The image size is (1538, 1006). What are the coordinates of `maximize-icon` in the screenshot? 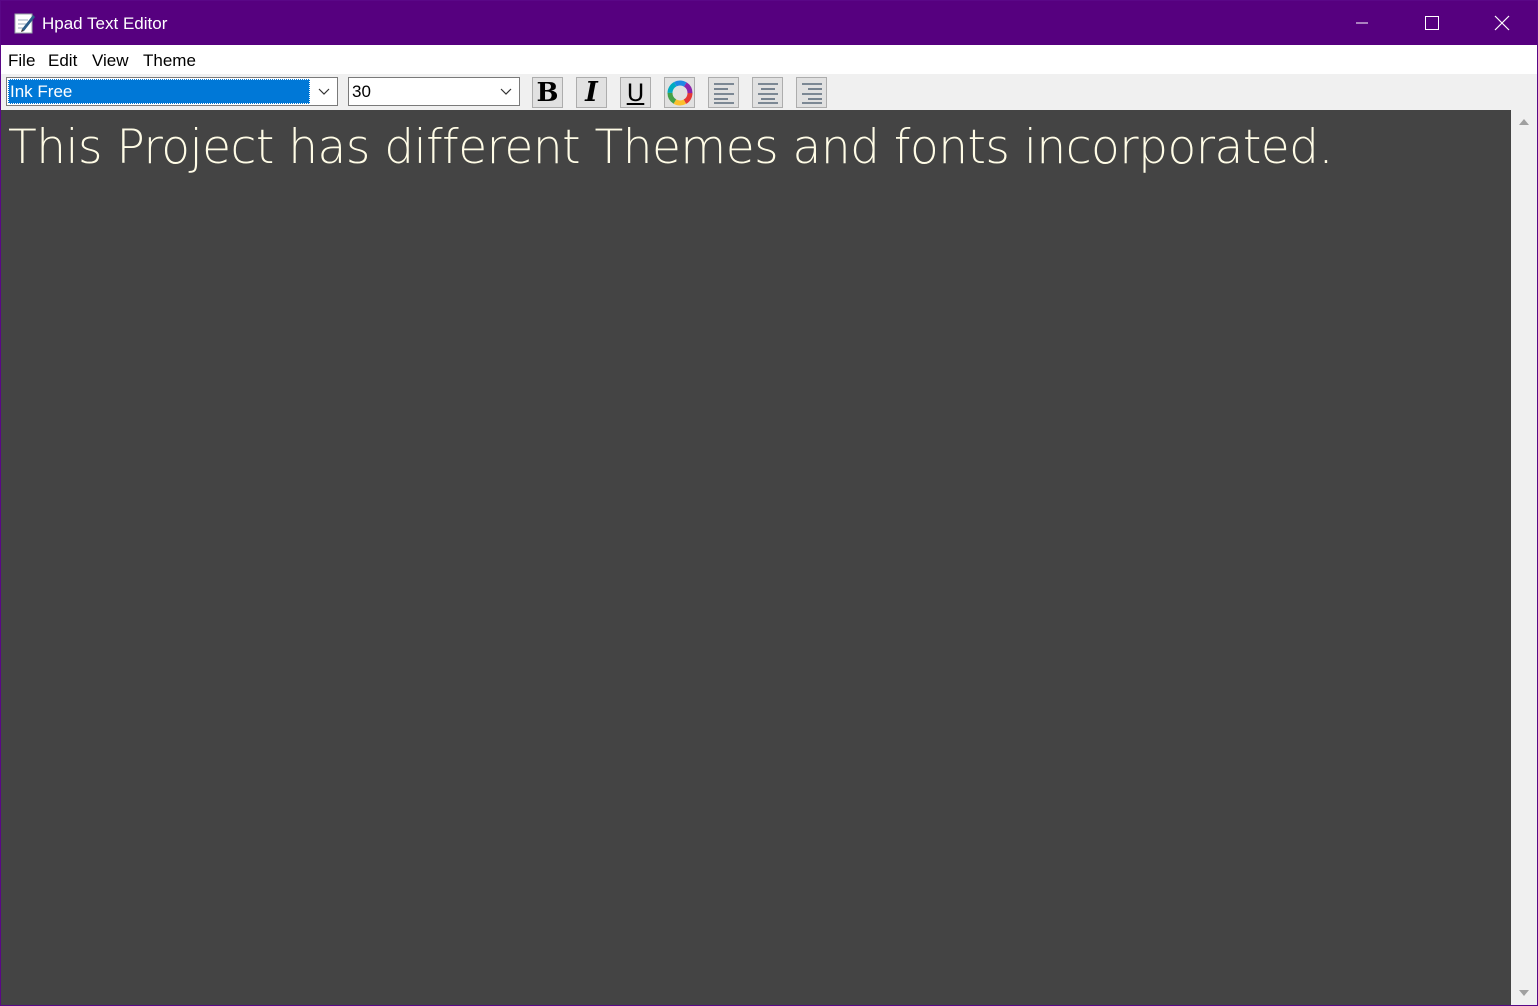 It's located at (1432, 23).